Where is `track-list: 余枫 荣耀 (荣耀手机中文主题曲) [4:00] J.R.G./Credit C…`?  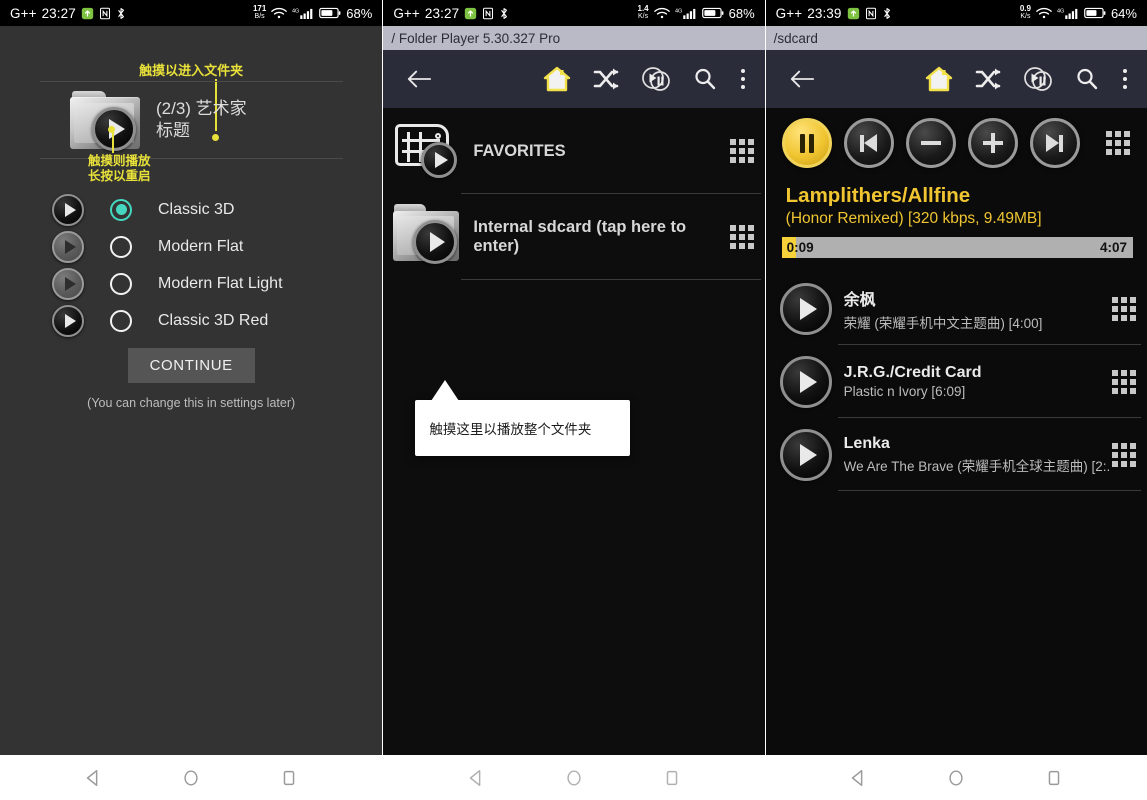
track-list: 余枫 荣耀 (荣耀手机中文主题曲) [4:00] J.R.G./Credit C… is located at coordinates (956, 381).